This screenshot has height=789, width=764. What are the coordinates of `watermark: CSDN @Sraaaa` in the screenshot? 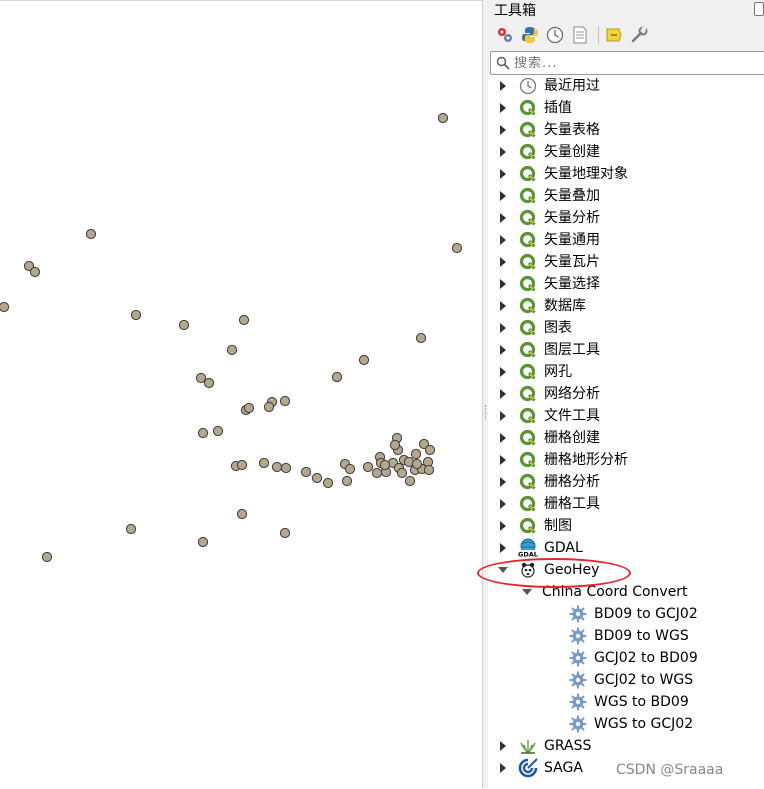 It's located at (670, 770).